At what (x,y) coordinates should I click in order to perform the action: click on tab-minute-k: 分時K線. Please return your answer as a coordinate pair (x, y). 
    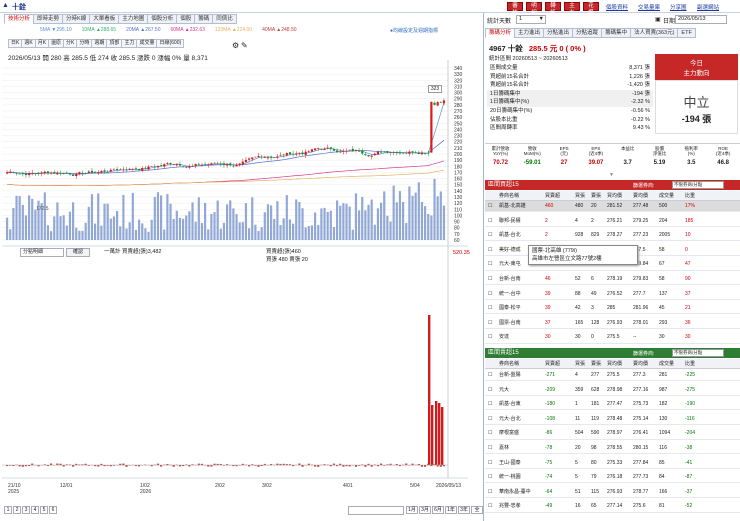
    Looking at the image, I should click on (76, 19).